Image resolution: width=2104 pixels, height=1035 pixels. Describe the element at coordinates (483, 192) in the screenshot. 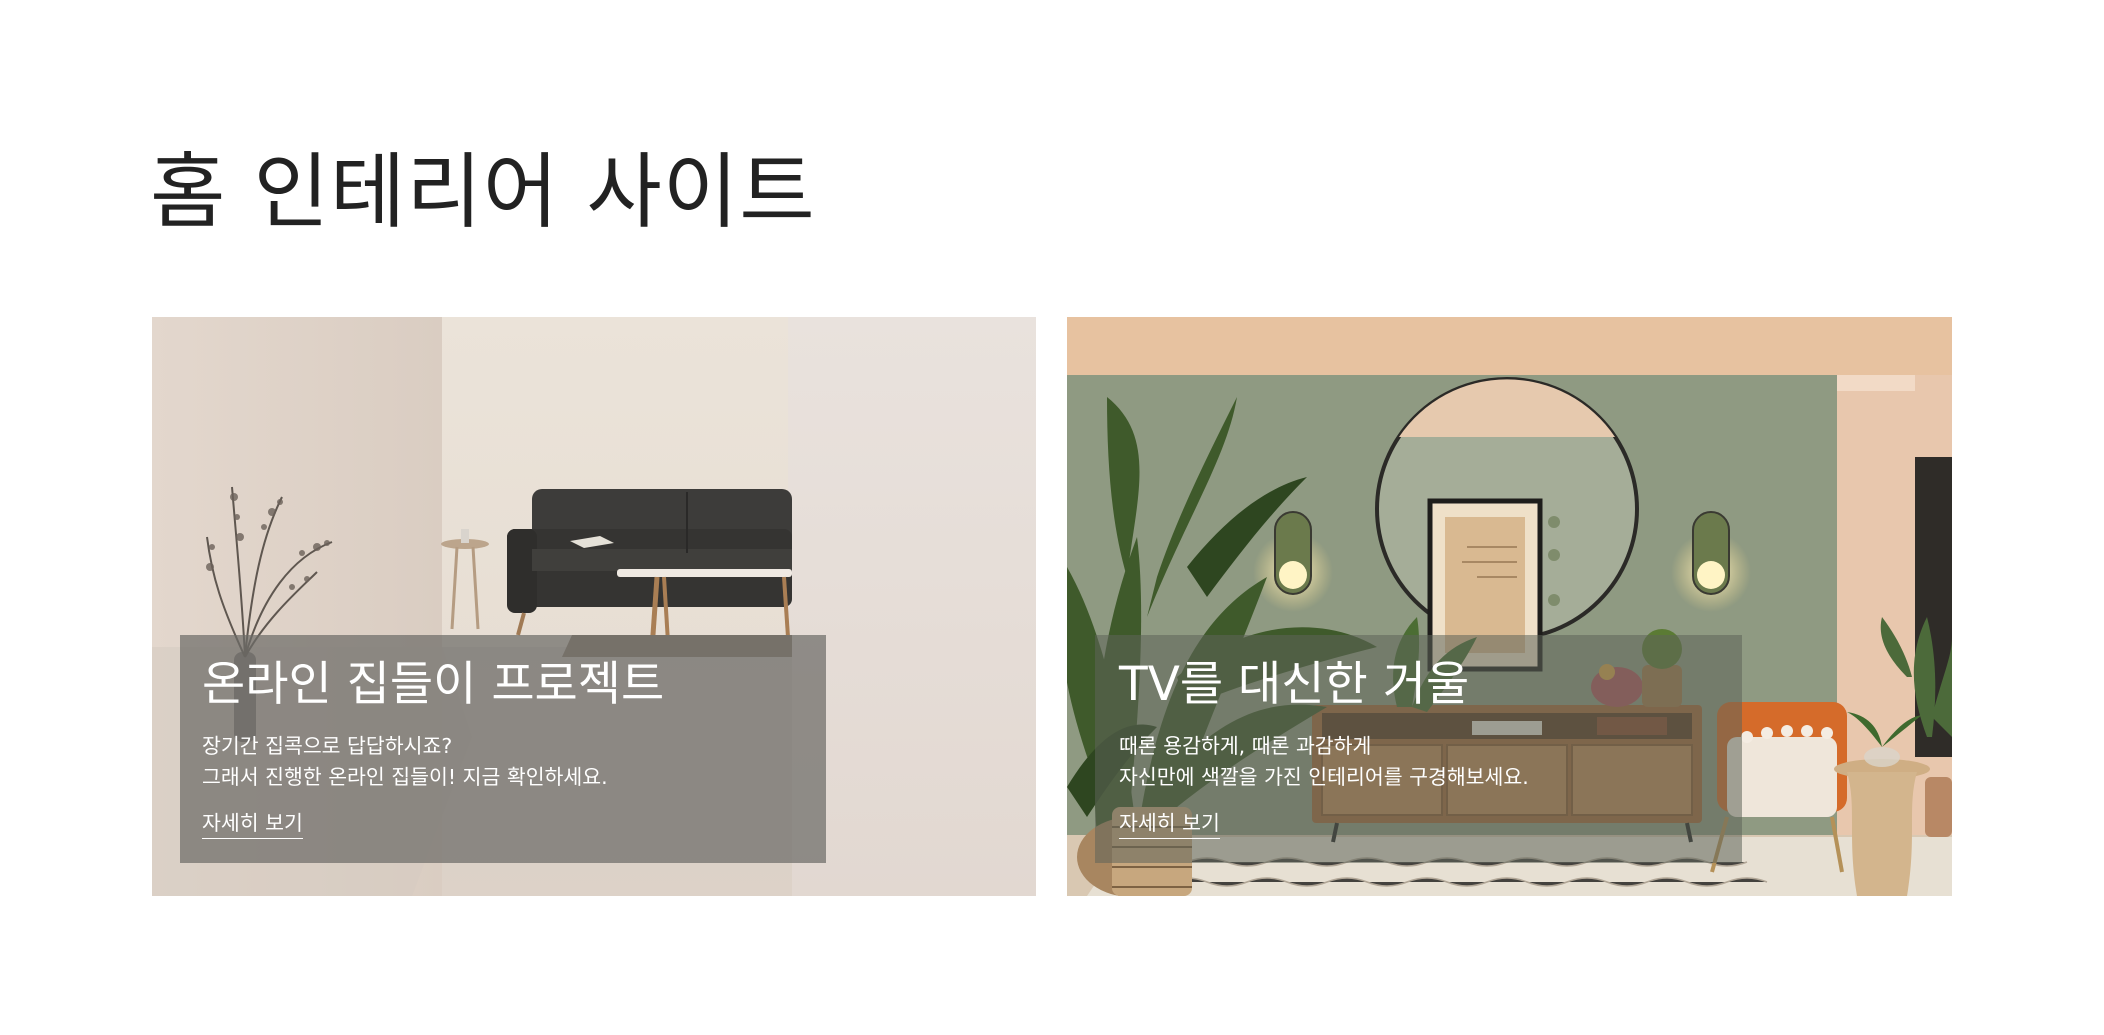

I see `page-title: 홈 인테리어 사이트` at that location.